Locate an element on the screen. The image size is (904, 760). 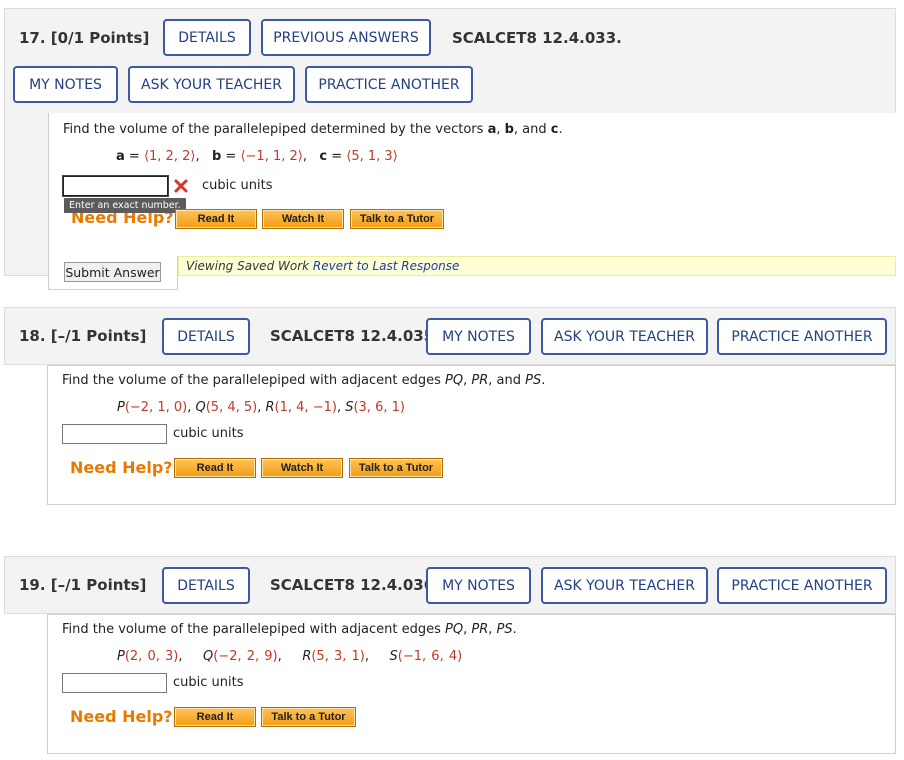
q19-my-notes-button: MY NOTES is located at coordinates (478, 585).